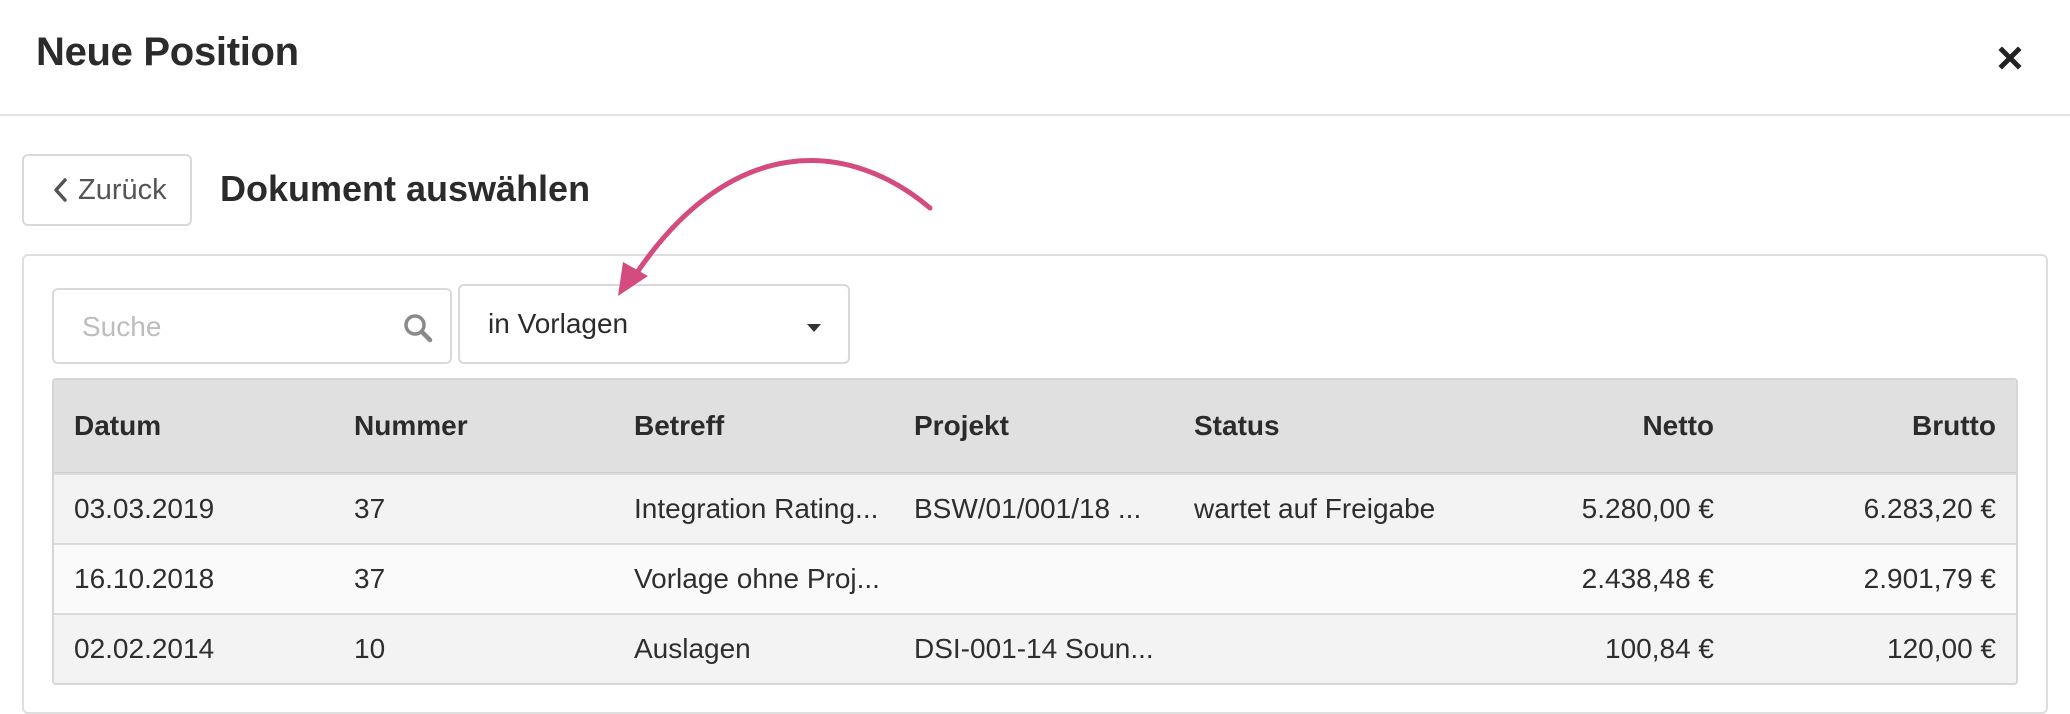 Image resolution: width=2070 pixels, height=714 pixels. I want to click on cell-datum: 16.10.2018, so click(144, 578).